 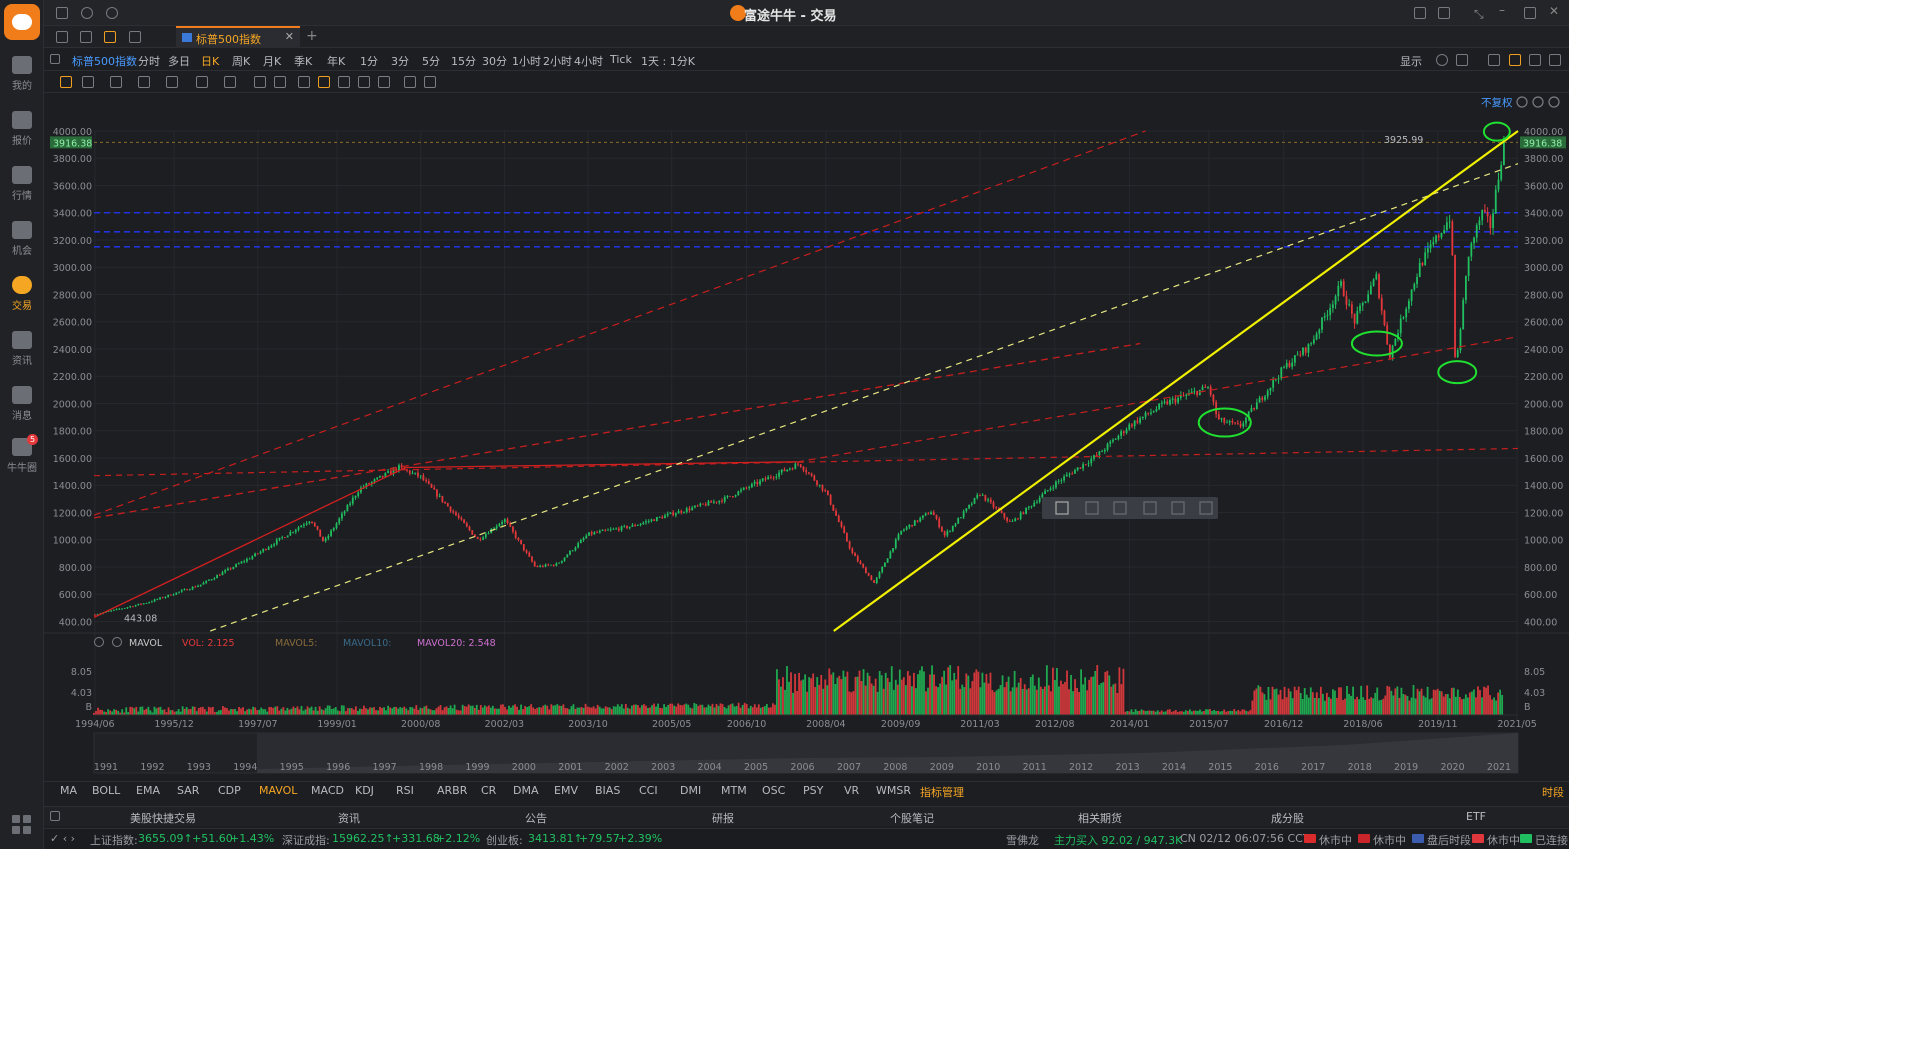 What do you see at coordinates (1444, 13) in the screenshot?
I see `shirt-icon` at bounding box center [1444, 13].